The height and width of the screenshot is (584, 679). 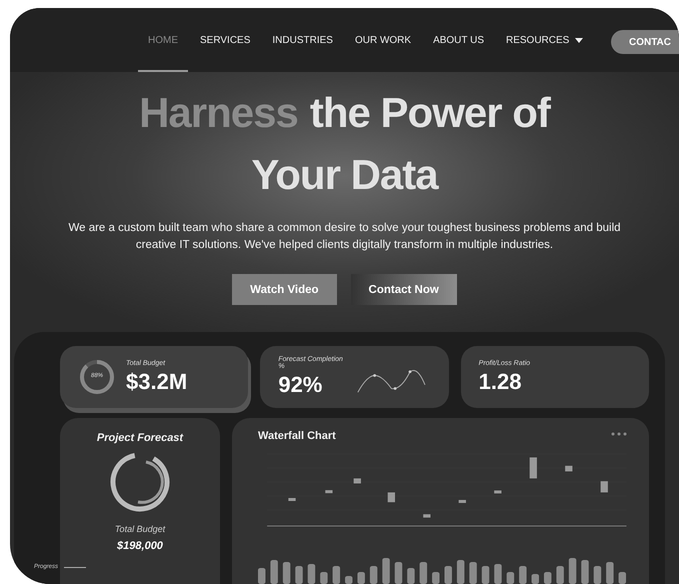 I want to click on nav-link: SERVICES, so click(x=225, y=41).